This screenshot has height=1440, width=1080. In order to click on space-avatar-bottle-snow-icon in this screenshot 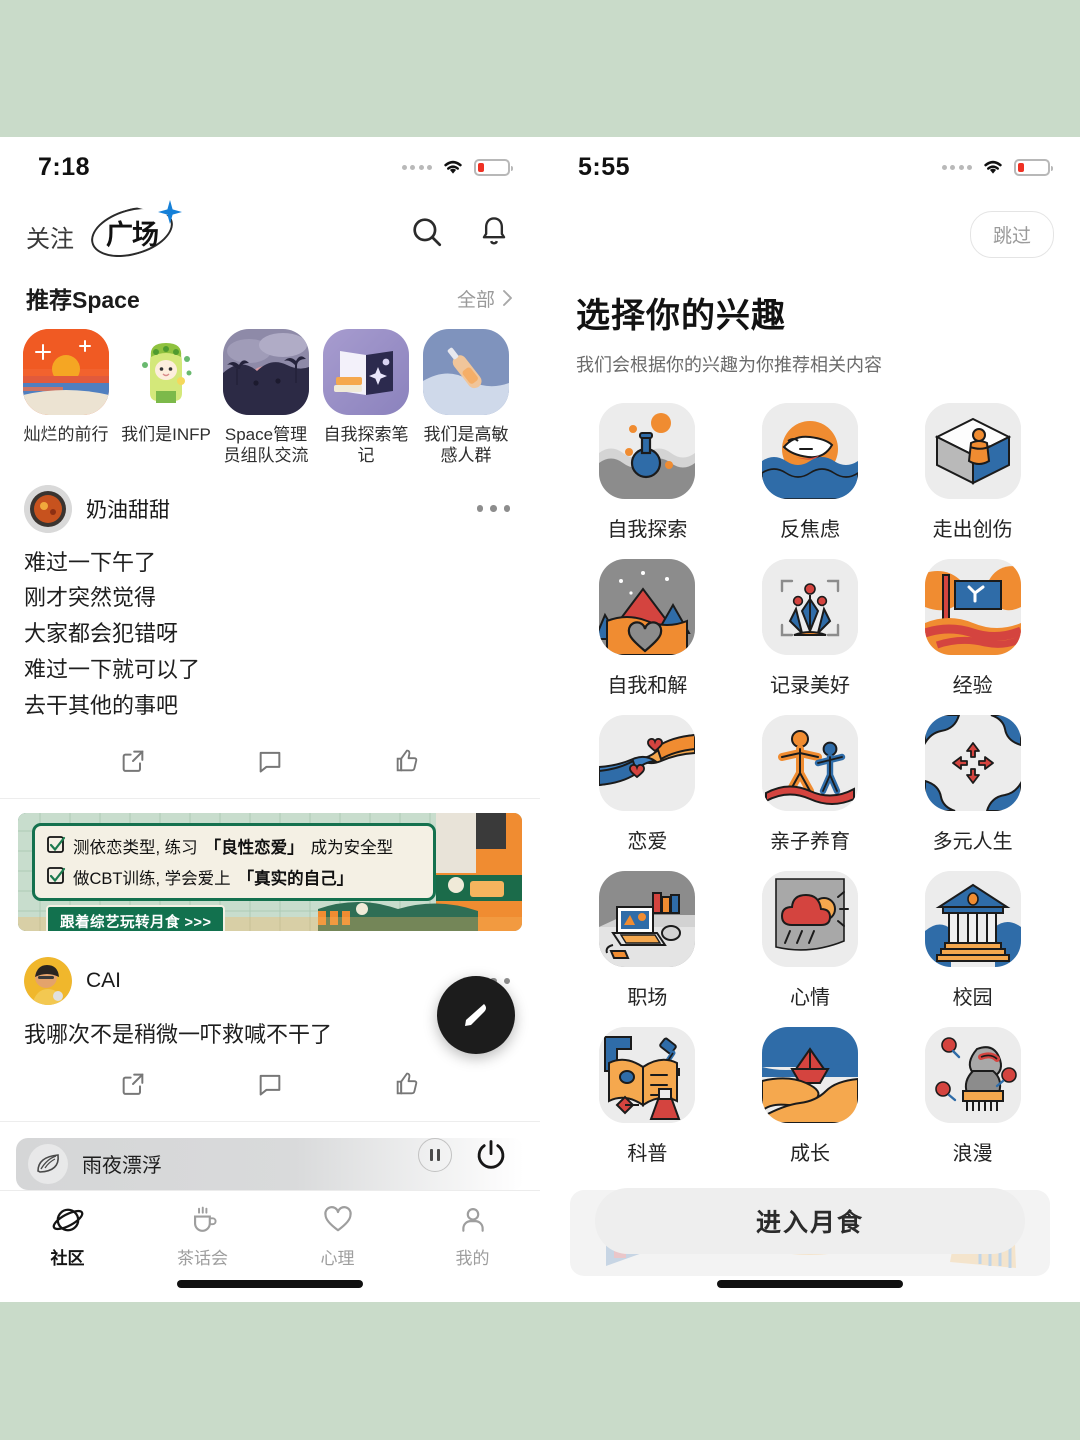, I will do `click(466, 372)`.